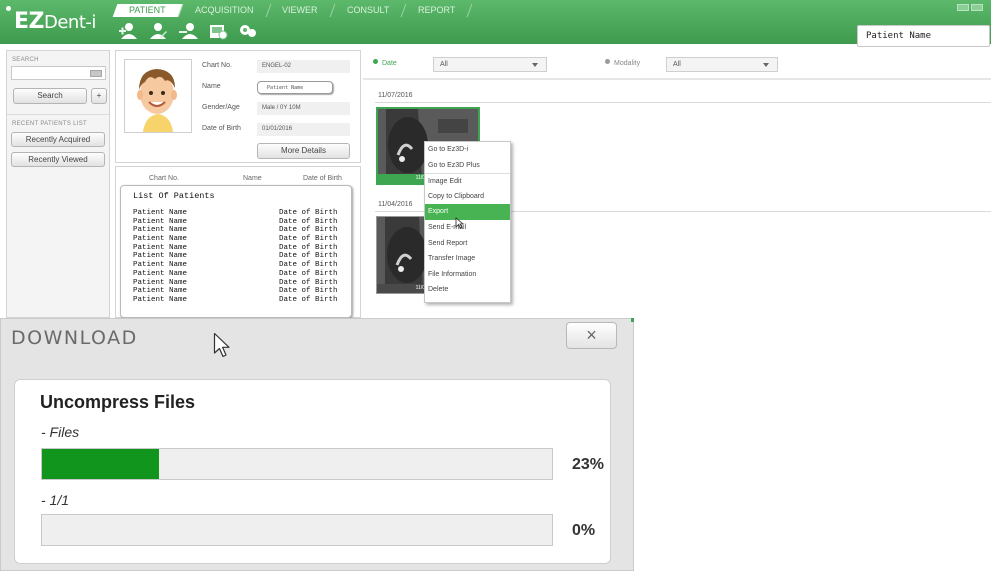  What do you see at coordinates (158, 31) in the screenshot?
I see `edit-patient-icon` at bounding box center [158, 31].